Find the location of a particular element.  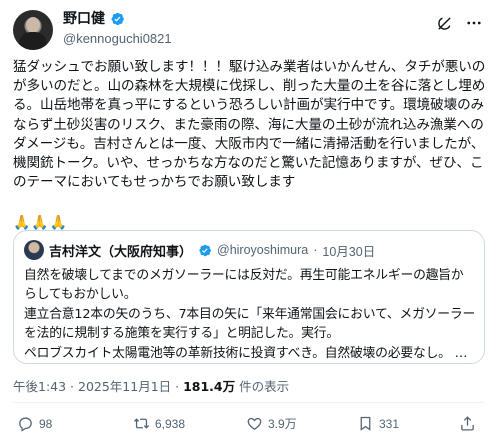

avatar is located at coordinates (33, 30).